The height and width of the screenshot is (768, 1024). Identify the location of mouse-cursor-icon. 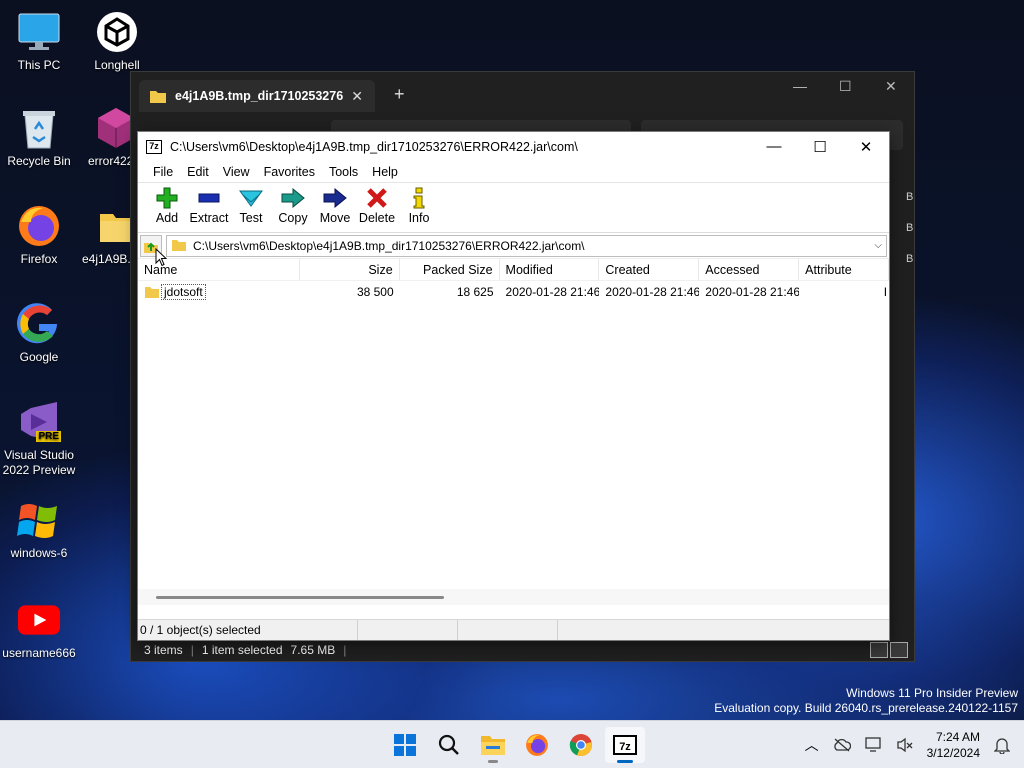
(161, 258).